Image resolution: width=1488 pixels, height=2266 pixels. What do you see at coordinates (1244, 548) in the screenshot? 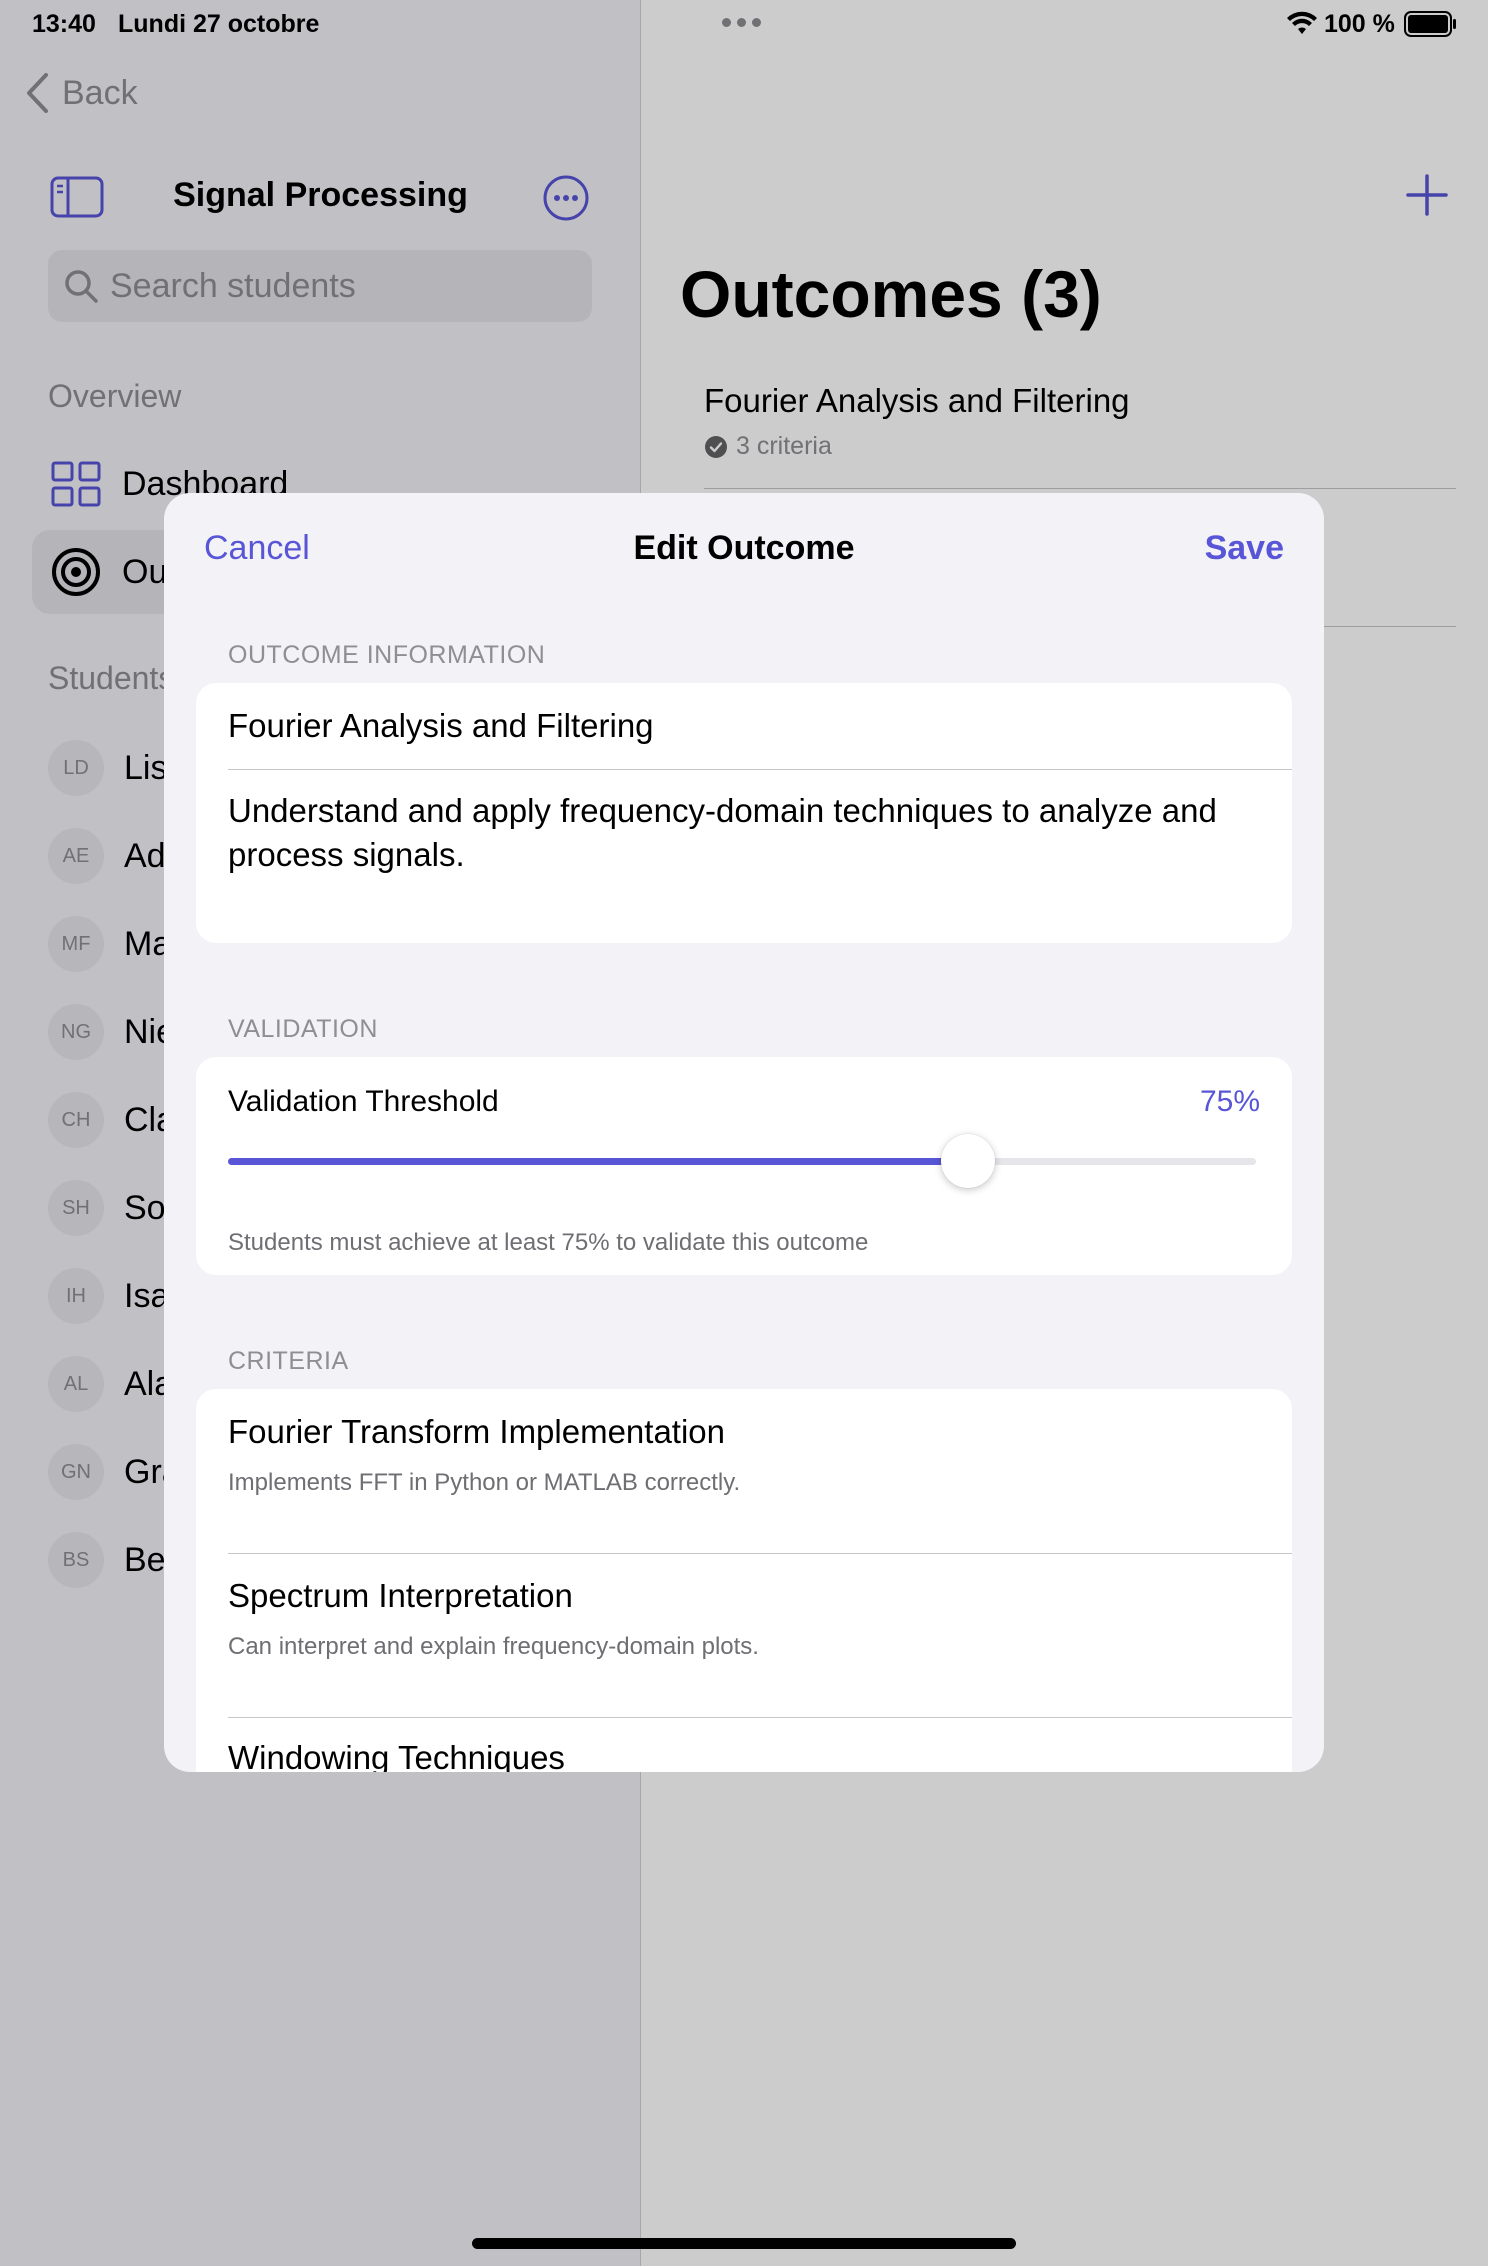
I see `save-button: Save` at bounding box center [1244, 548].